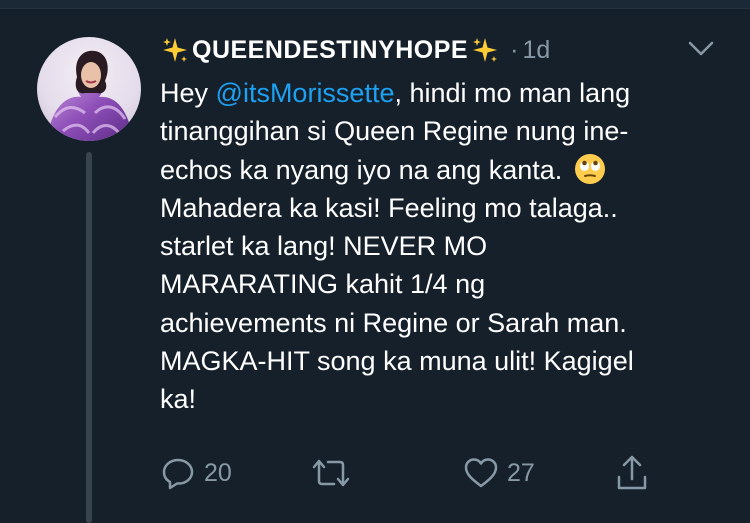  I want to click on share-icon, so click(632, 472).